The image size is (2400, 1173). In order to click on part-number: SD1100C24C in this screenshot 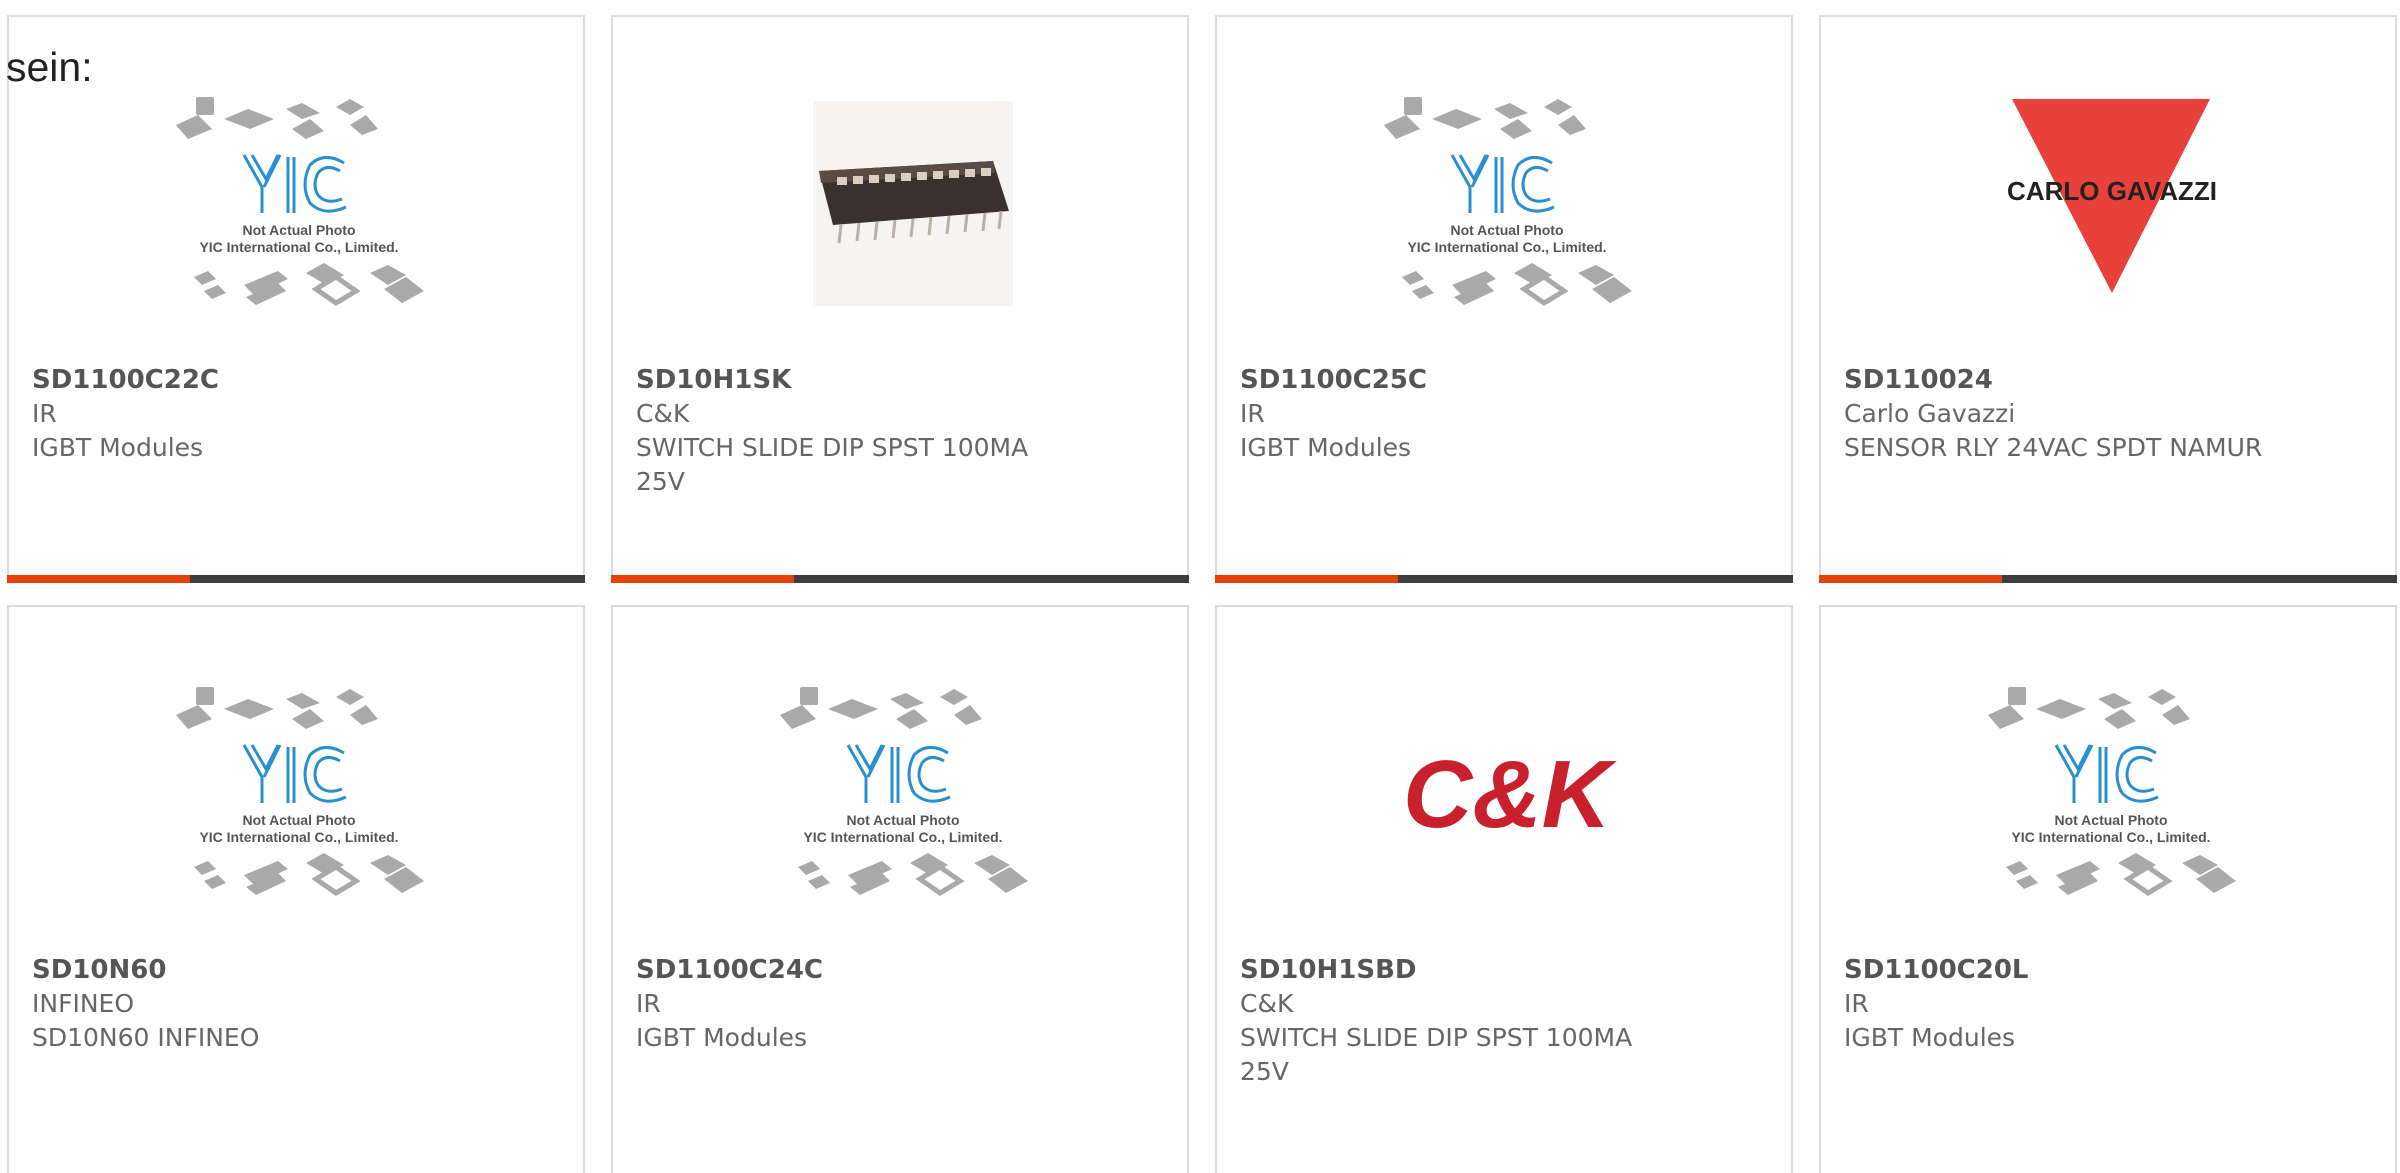, I will do `click(901, 970)`.